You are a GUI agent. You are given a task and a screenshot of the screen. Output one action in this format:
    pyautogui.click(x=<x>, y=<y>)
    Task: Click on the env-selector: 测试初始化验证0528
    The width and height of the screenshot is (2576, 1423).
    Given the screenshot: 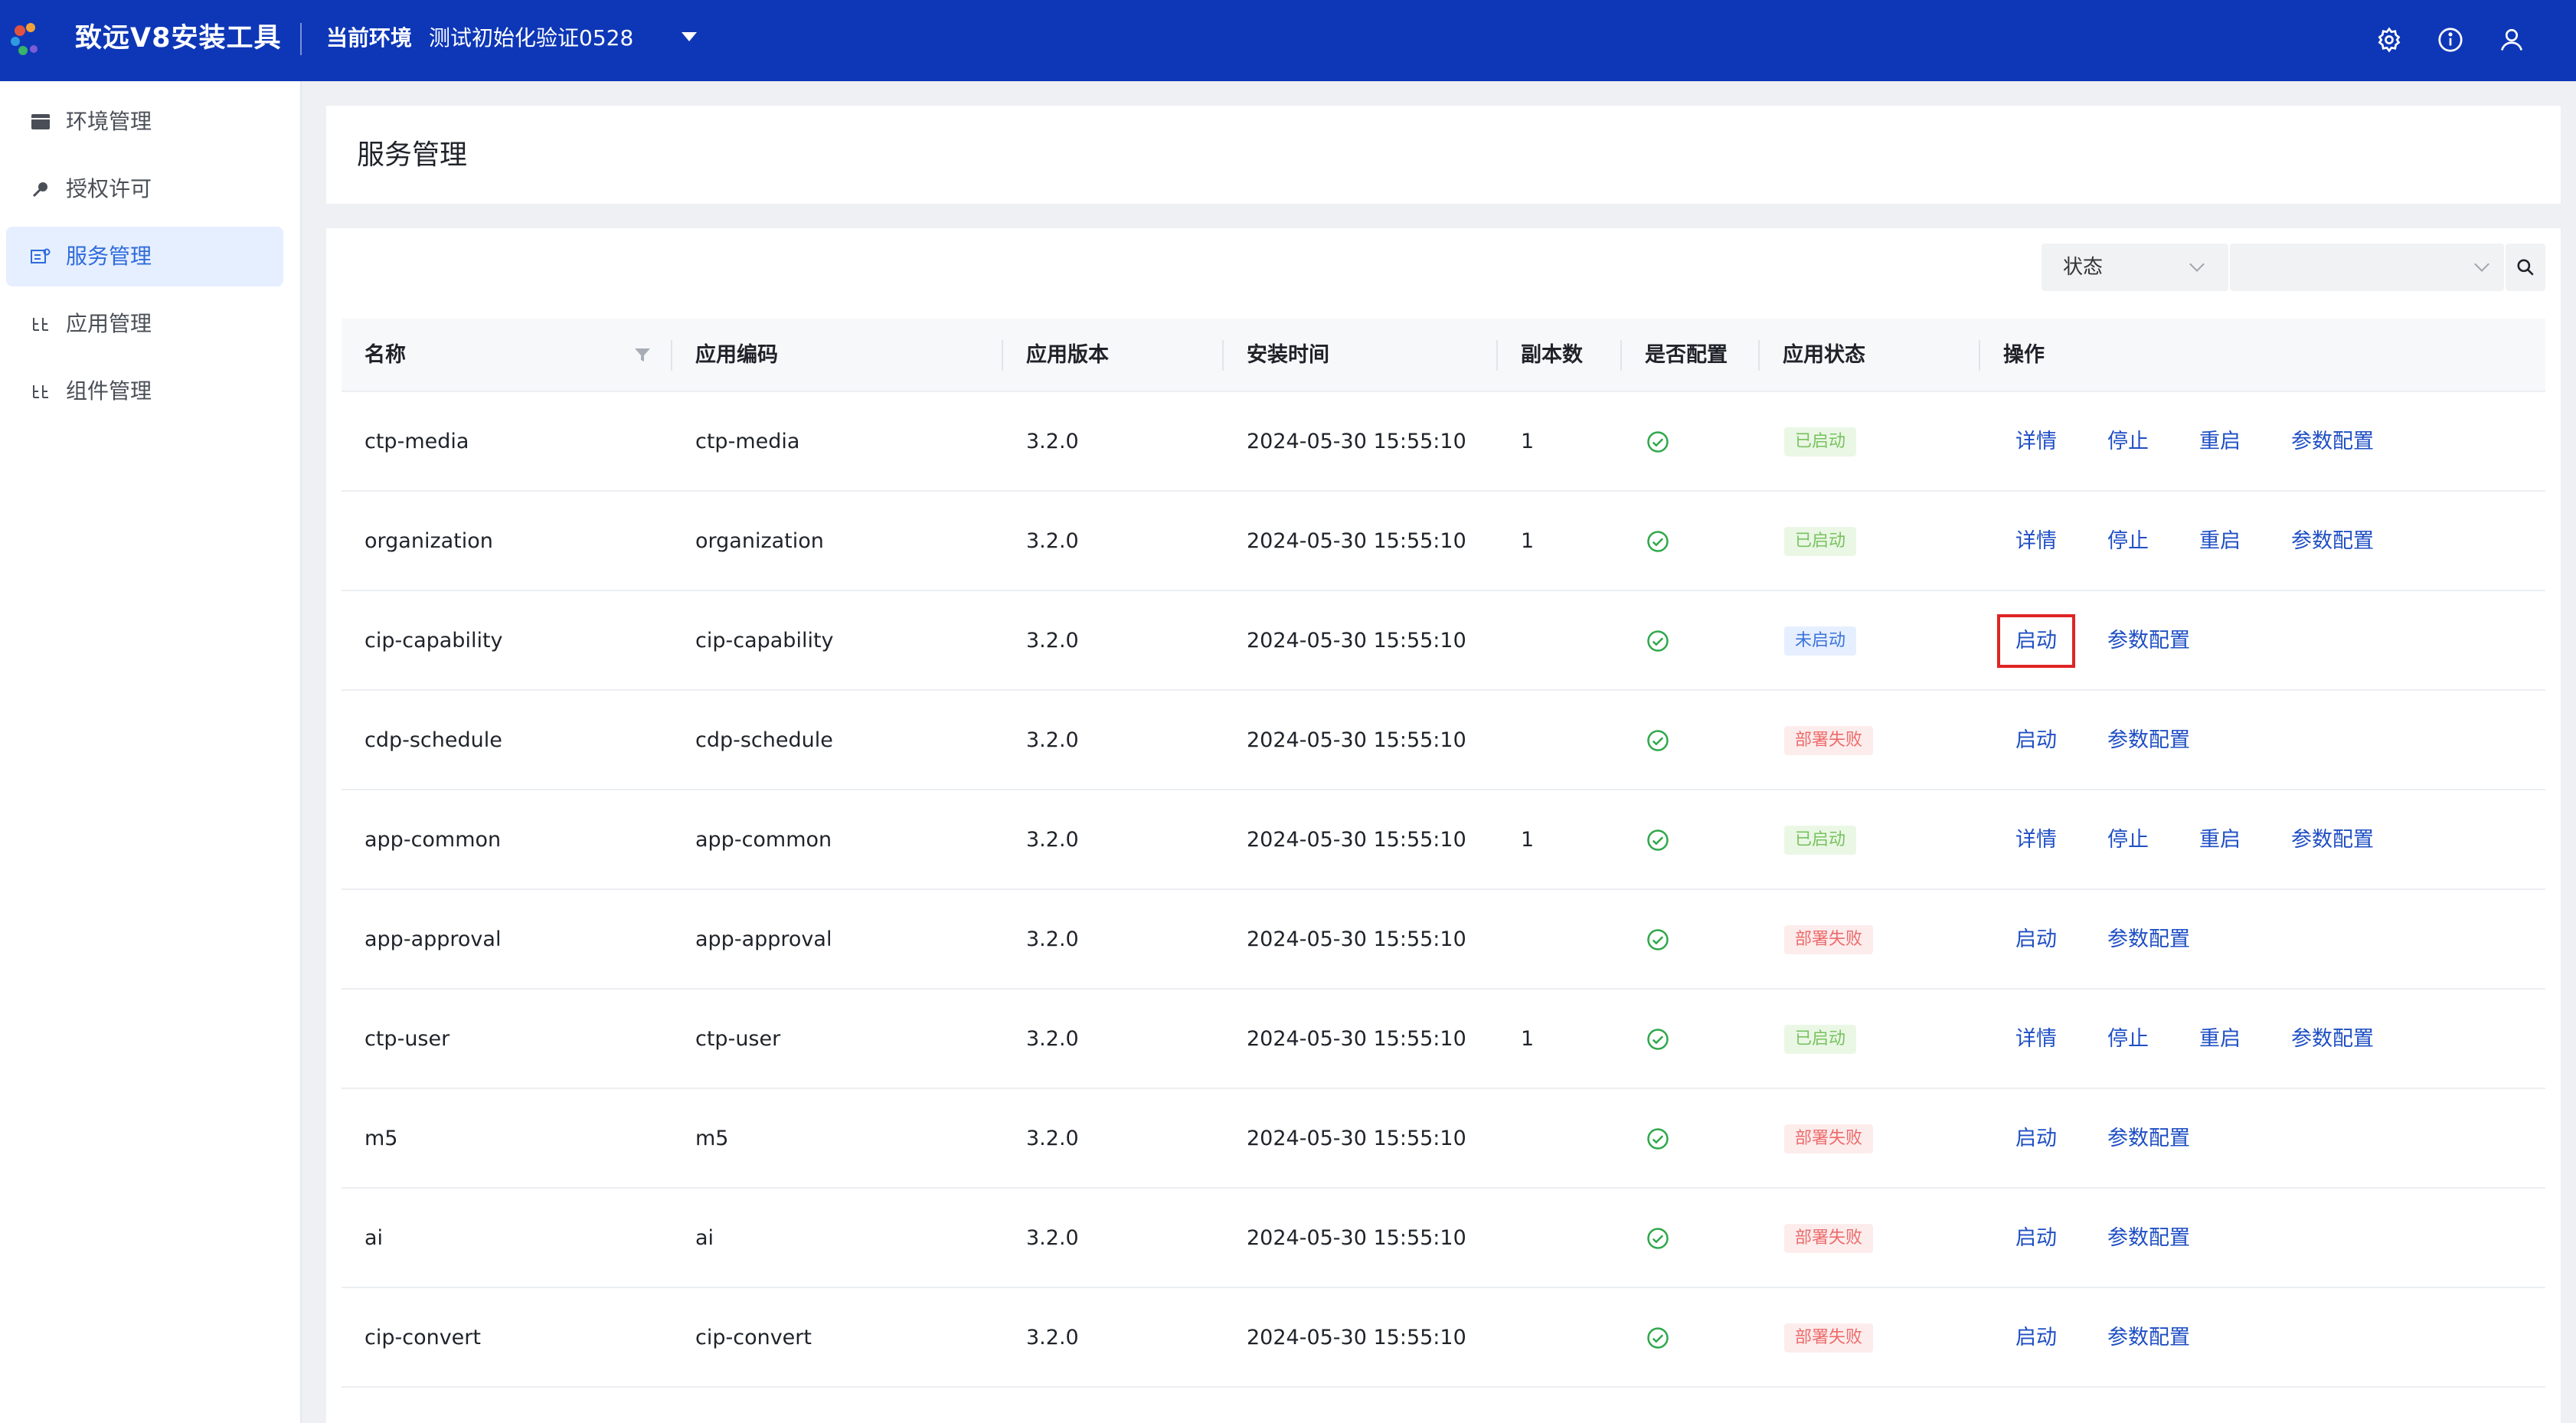 What is the action you would take?
    pyautogui.click(x=531, y=38)
    